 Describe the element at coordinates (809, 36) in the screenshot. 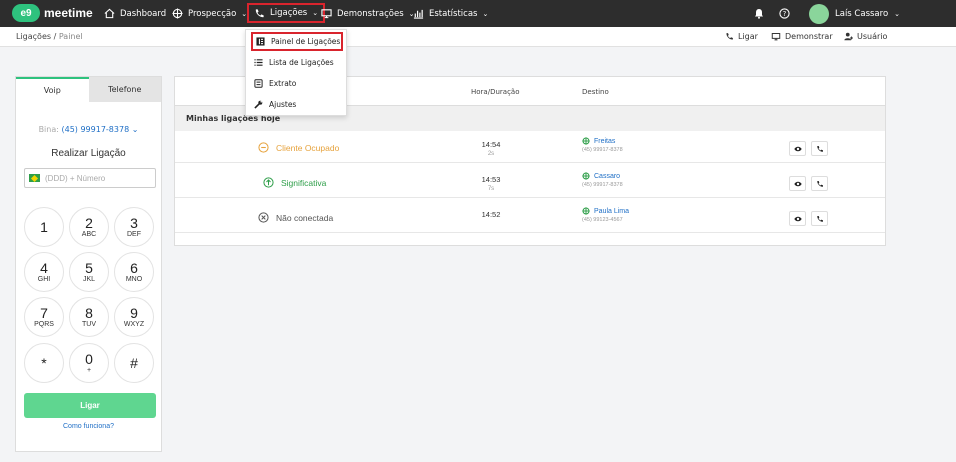

I see `demonstrar-action-label: Demonstrar` at that location.